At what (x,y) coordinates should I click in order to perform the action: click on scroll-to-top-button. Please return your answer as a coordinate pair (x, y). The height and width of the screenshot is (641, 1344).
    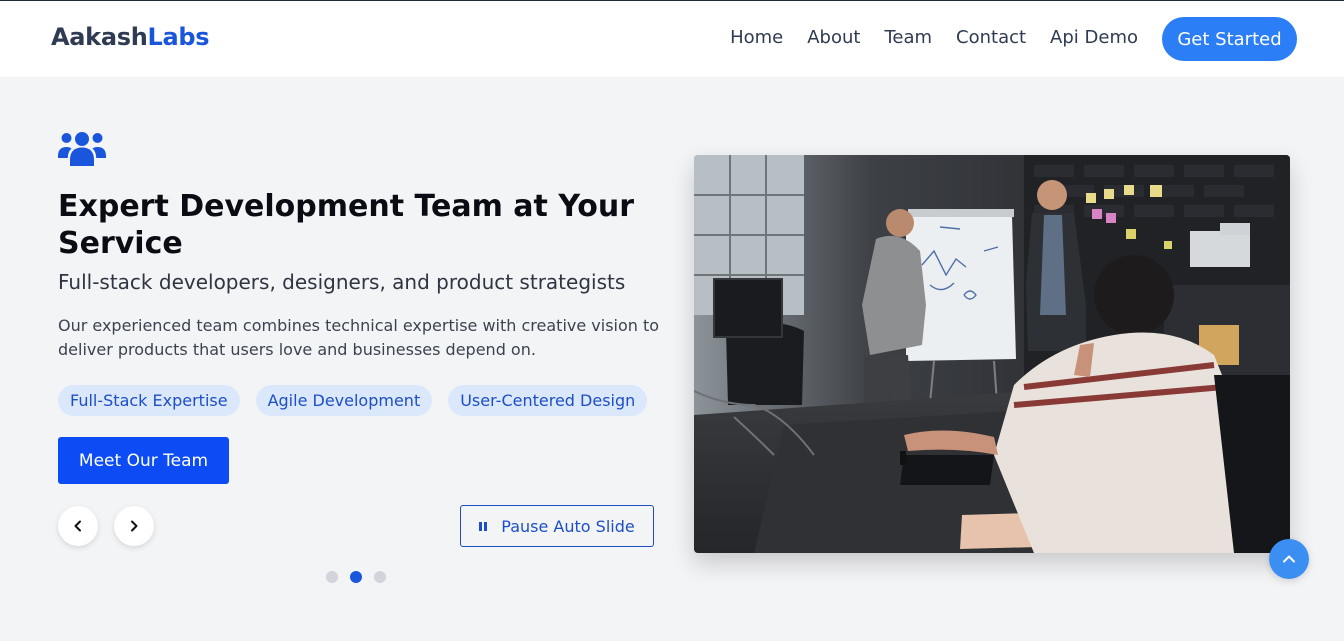
    Looking at the image, I should click on (1289, 559).